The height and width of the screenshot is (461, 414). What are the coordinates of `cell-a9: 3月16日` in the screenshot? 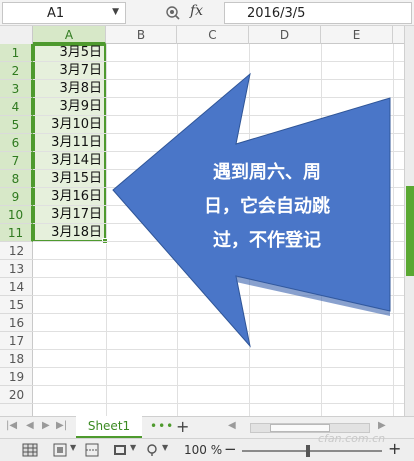 It's located at (69, 197).